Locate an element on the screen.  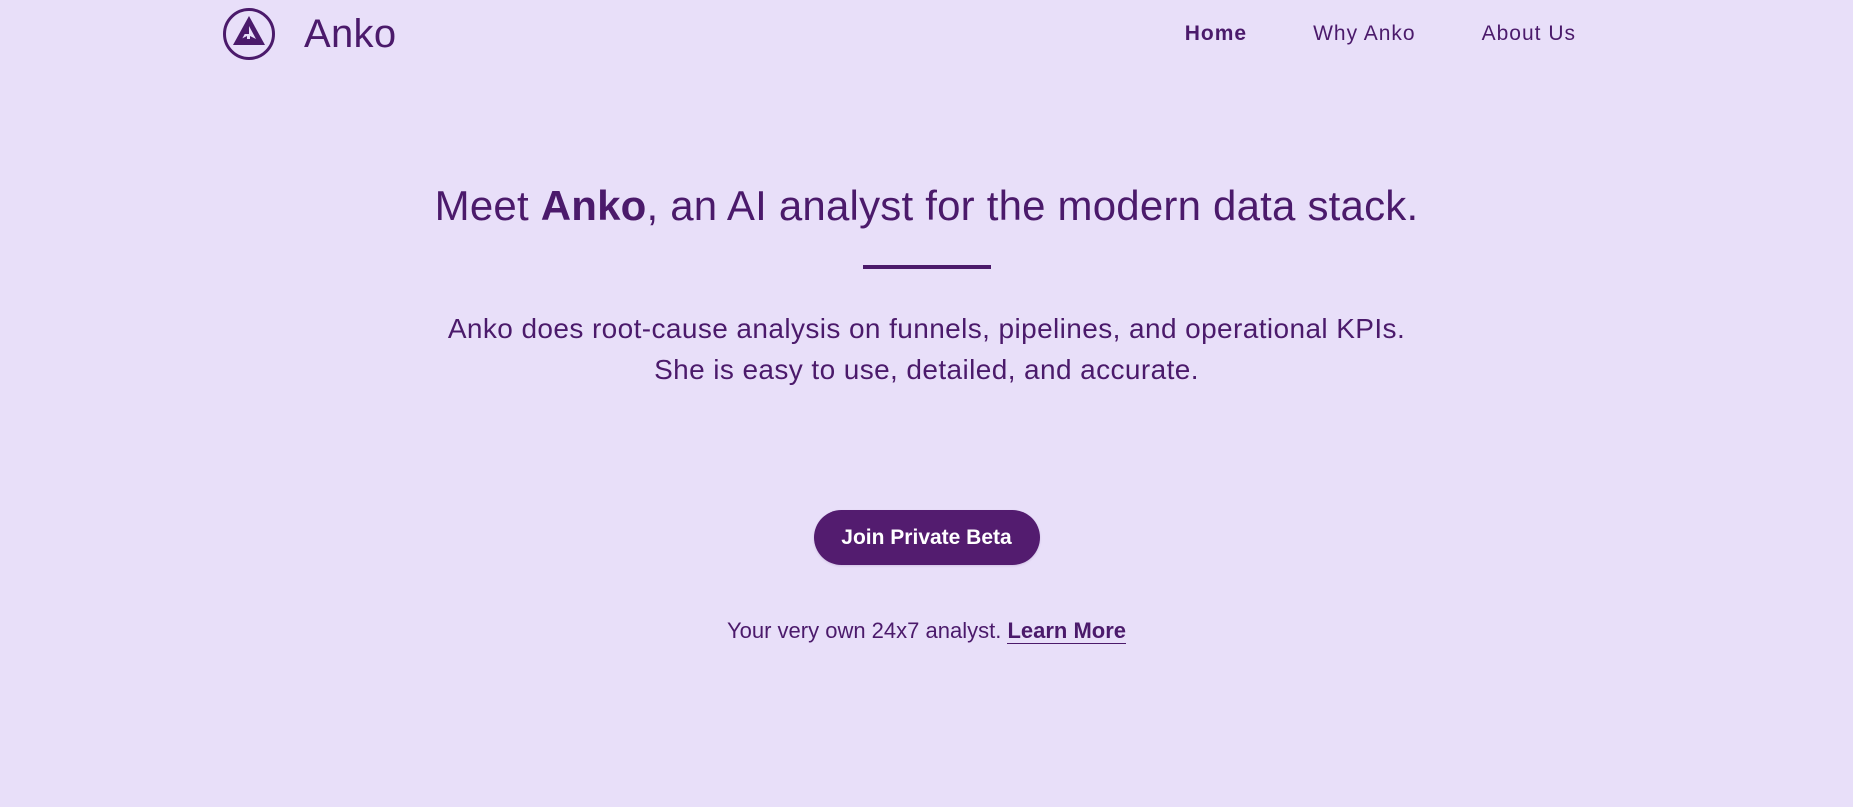
triangle-circle-logo-icon is located at coordinates (249, 34).